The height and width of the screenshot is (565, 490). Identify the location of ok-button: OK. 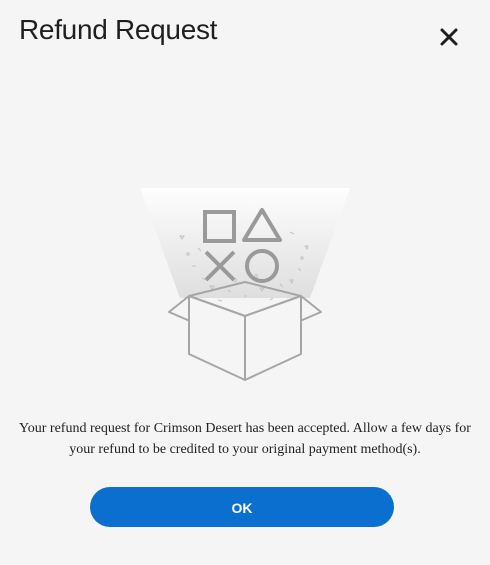
(242, 507).